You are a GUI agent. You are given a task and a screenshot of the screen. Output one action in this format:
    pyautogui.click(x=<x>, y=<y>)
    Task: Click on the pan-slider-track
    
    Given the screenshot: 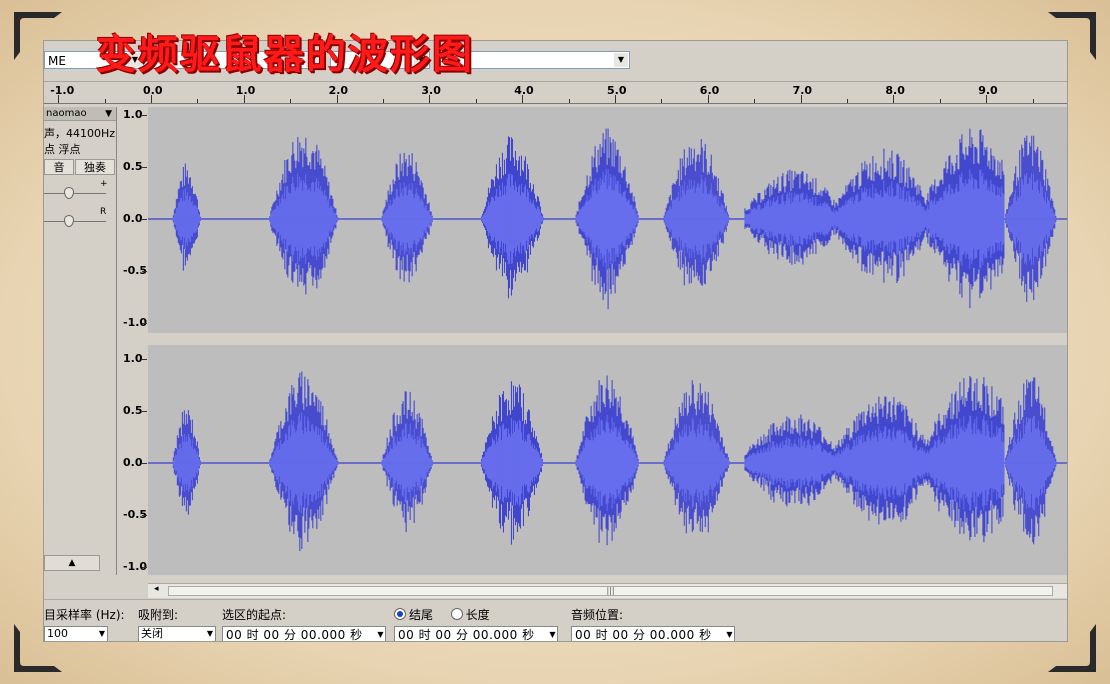 What is the action you would take?
    pyautogui.click(x=75, y=221)
    